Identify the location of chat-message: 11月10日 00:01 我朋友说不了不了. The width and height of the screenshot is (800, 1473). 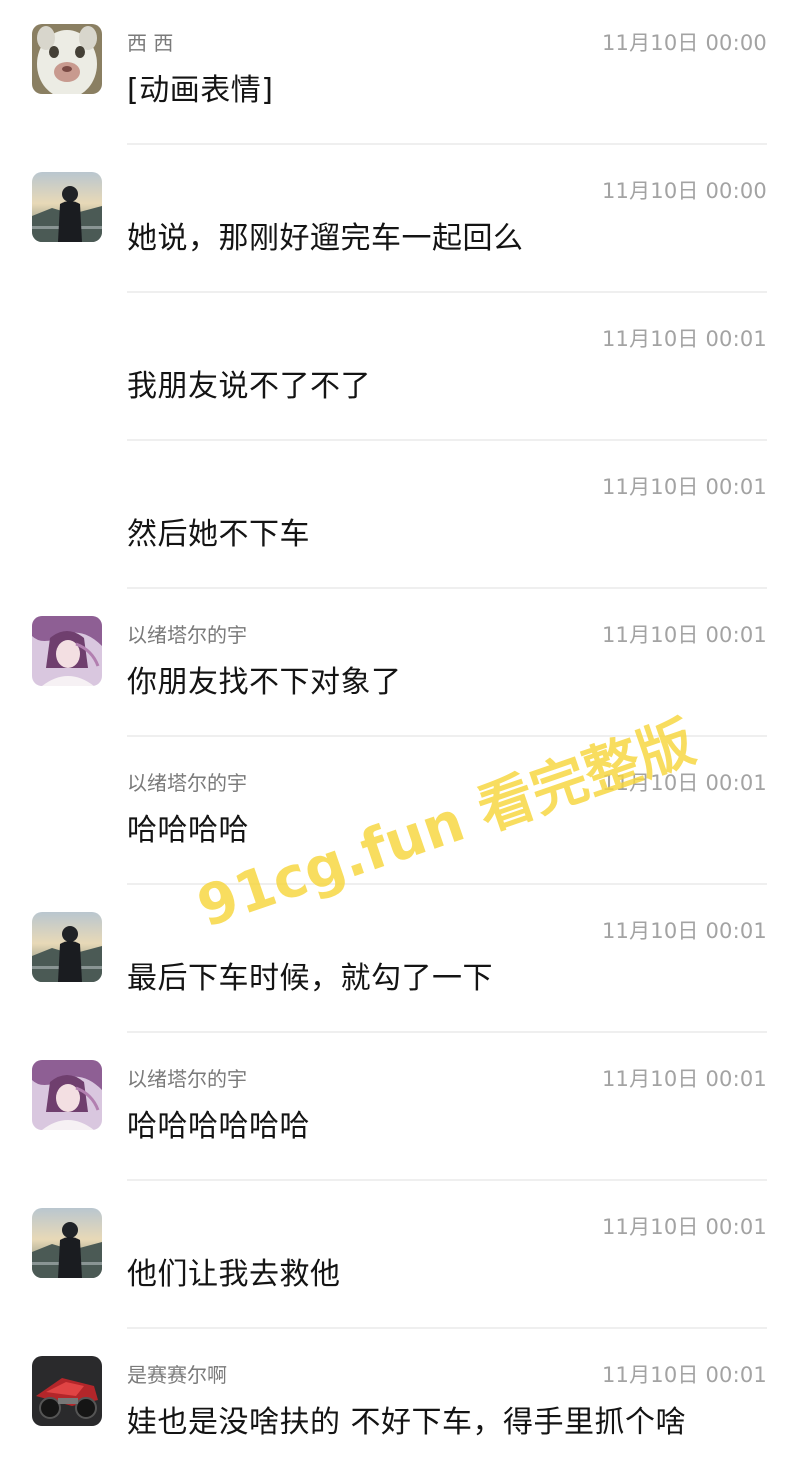
(400, 370).